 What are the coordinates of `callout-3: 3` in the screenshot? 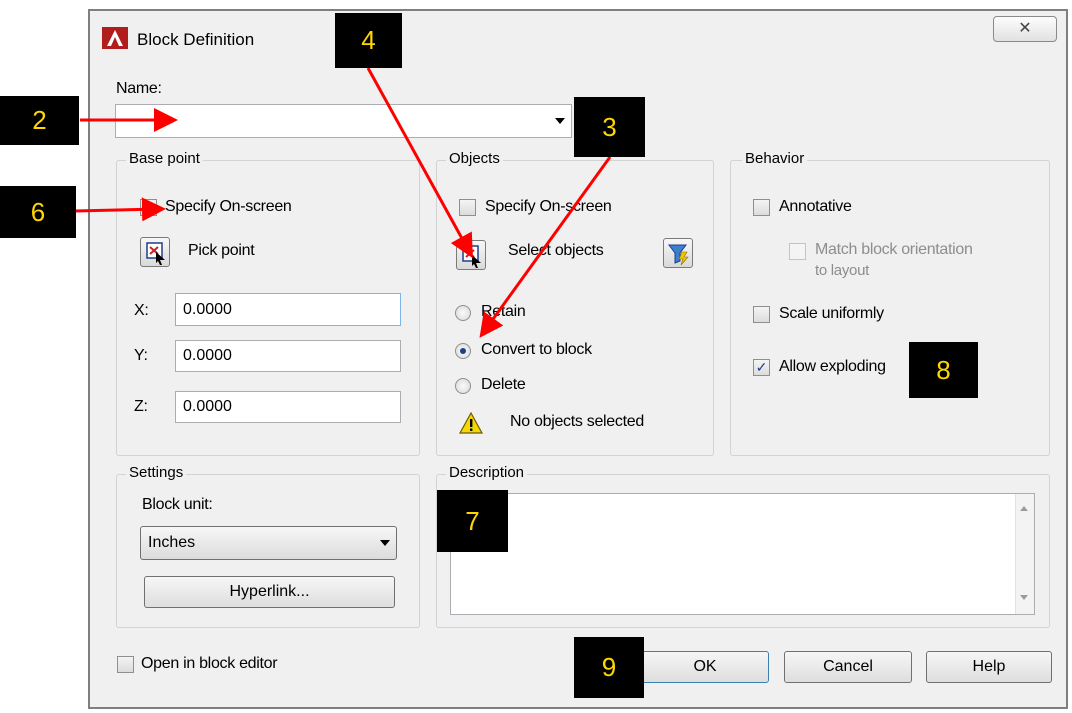 It's located at (609, 127).